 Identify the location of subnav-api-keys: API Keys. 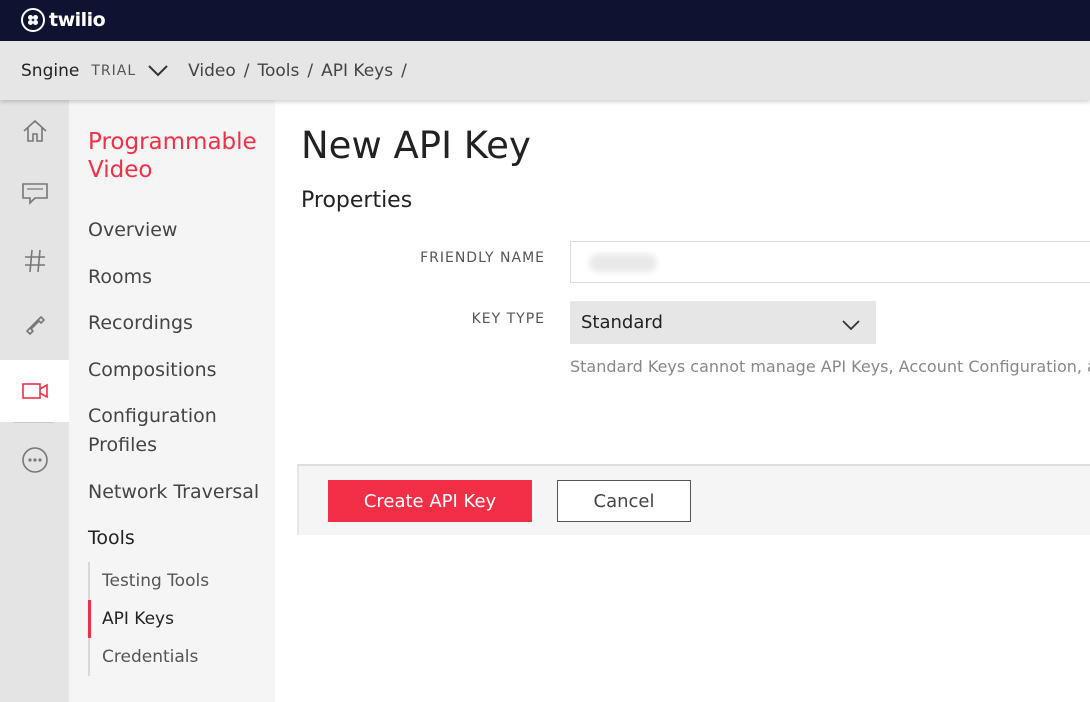
(178, 619).